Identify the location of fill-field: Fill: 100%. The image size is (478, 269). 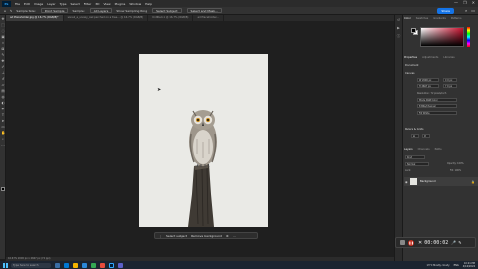
(455, 170).